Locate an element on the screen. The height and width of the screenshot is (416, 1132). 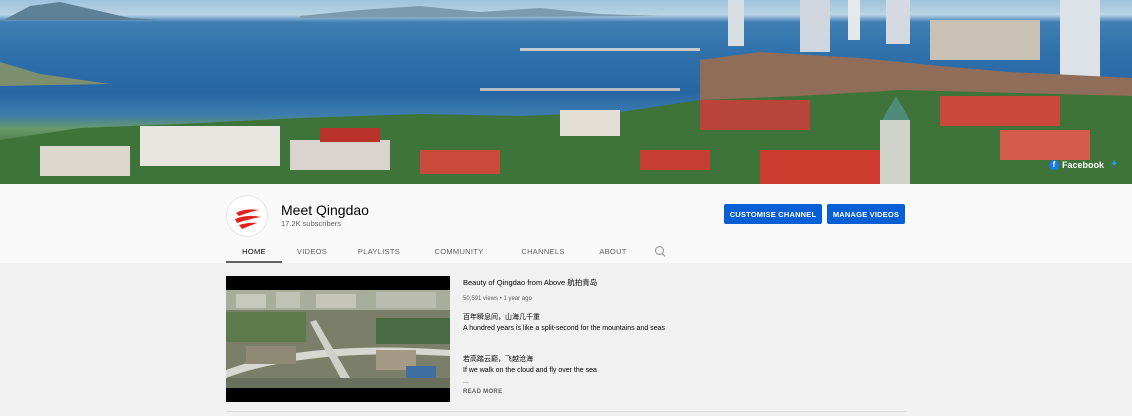
search-icon is located at coordinates (660, 251).